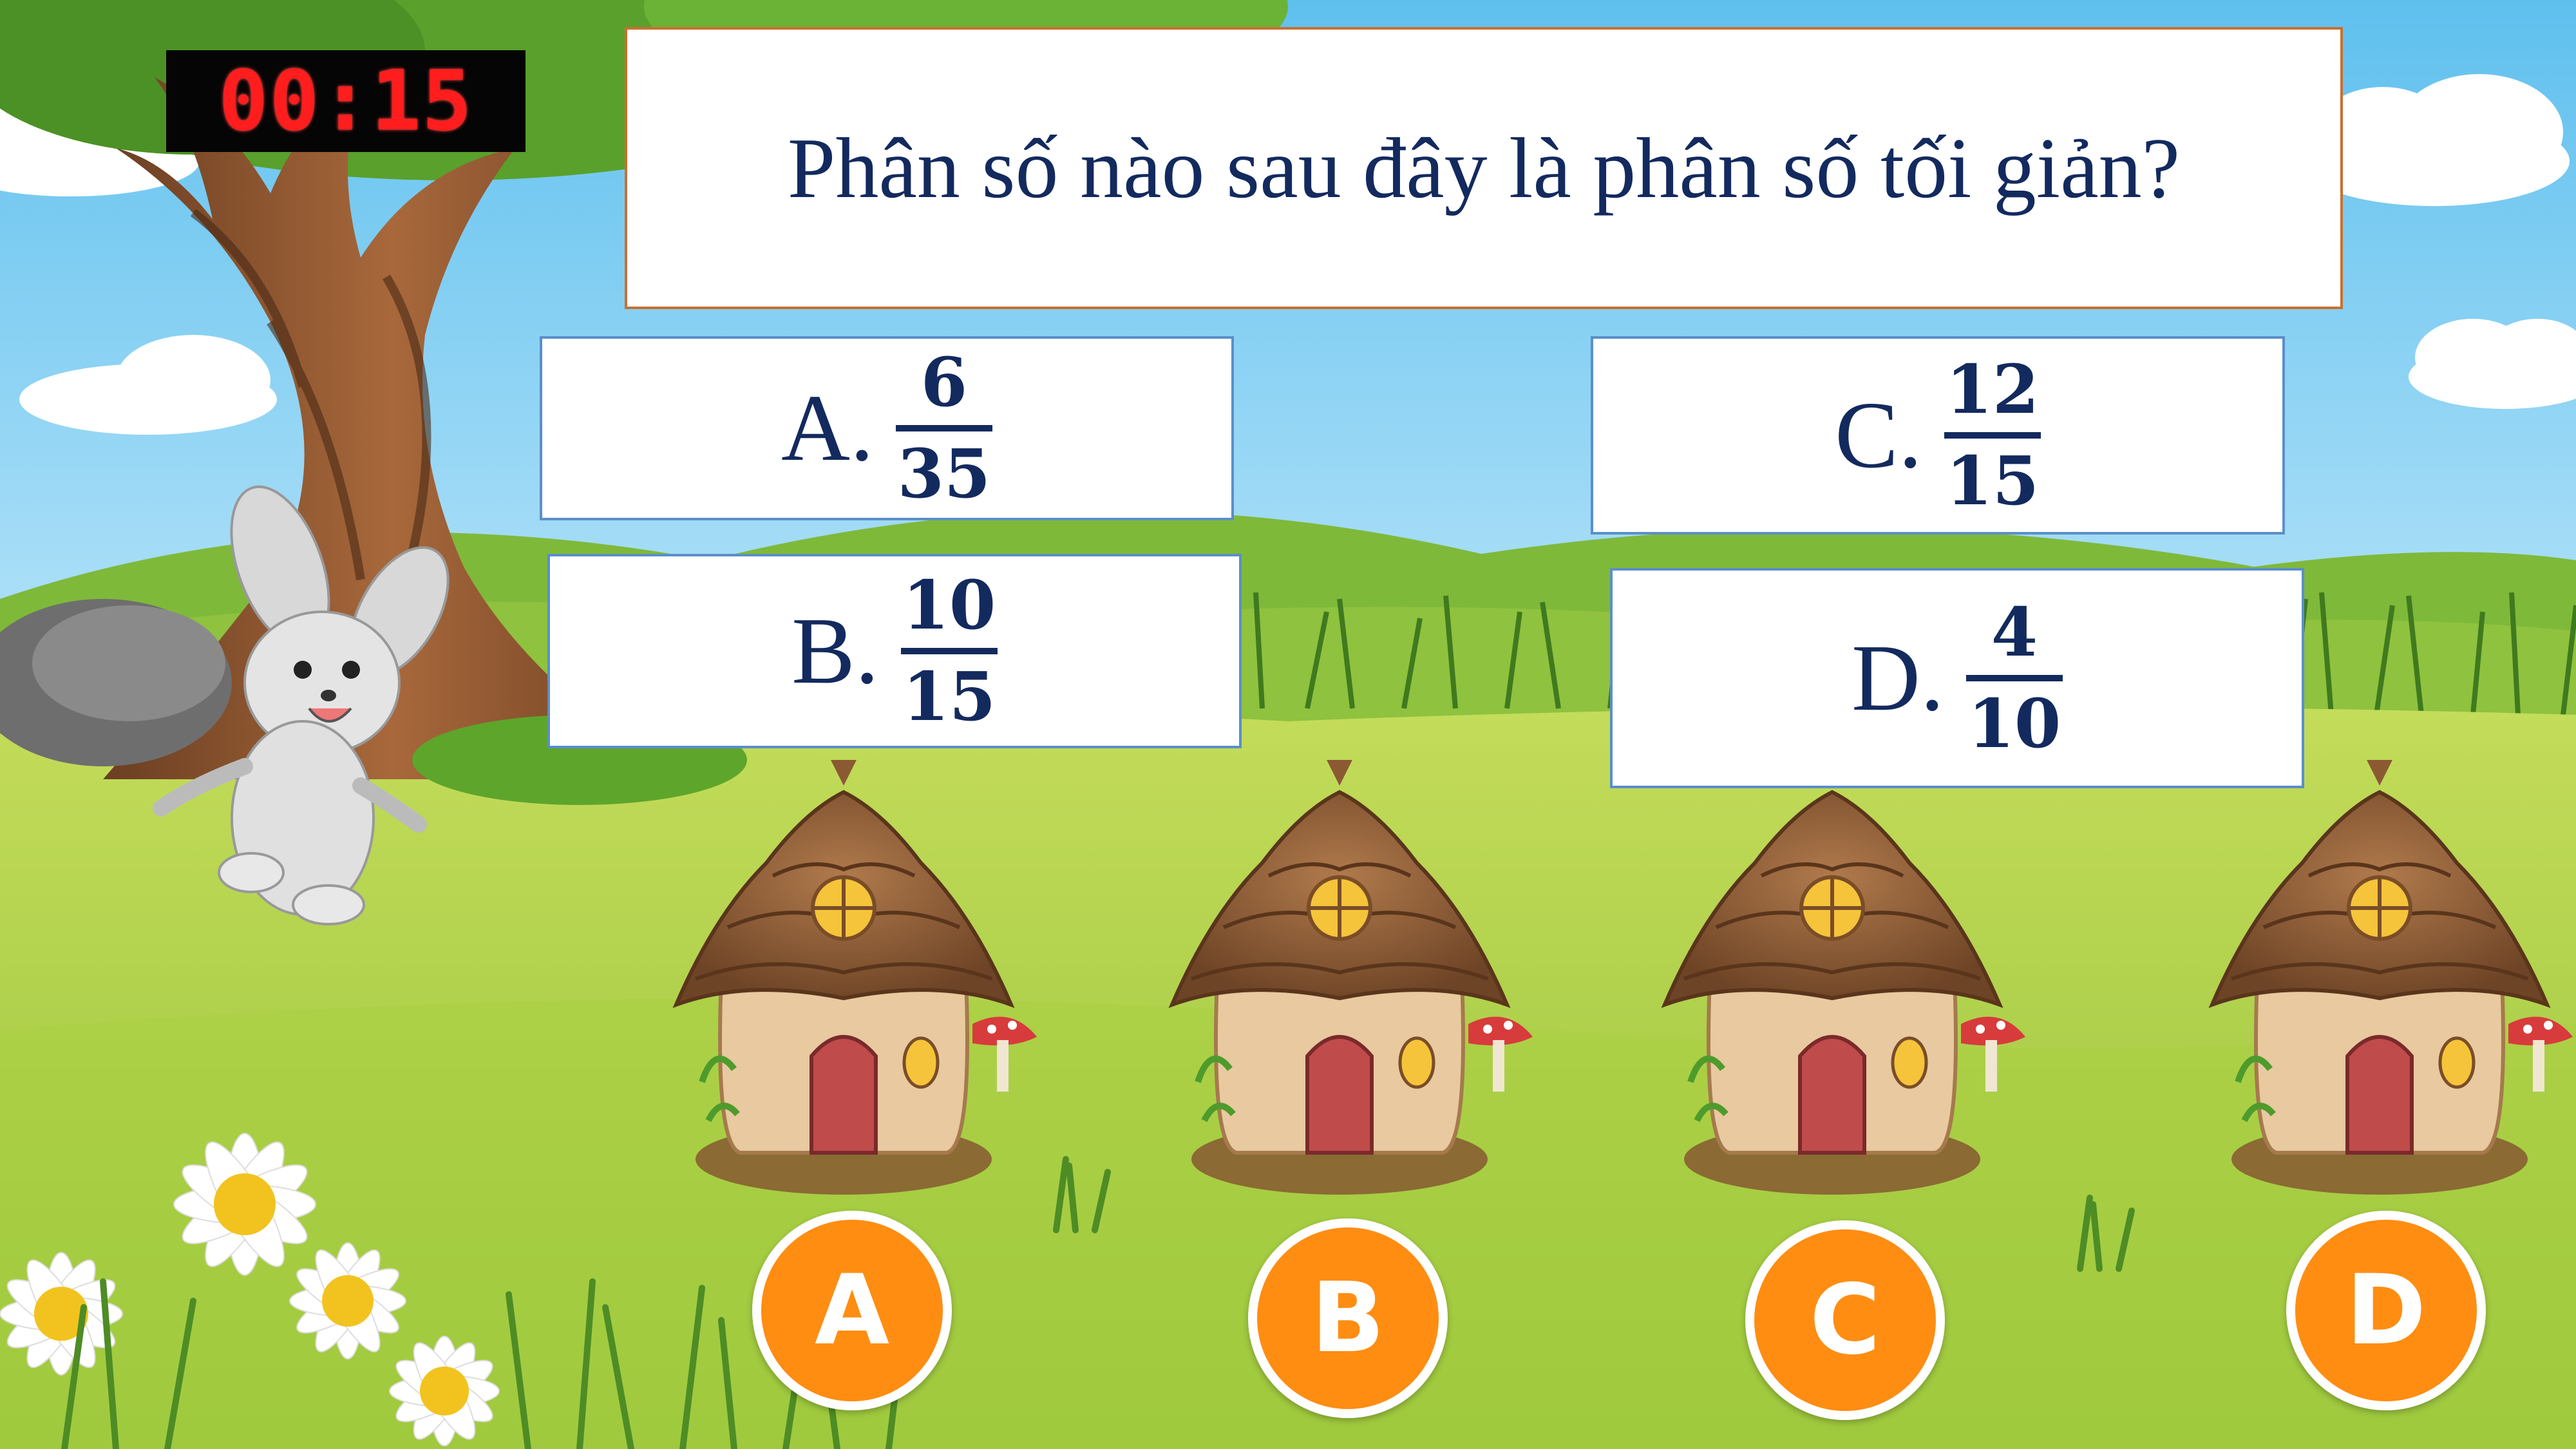 The width and height of the screenshot is (2576, 1449). Describe the element at coordinates (346, 101) in the screenshot. I see `countdown-timer: 00:15` at that location.